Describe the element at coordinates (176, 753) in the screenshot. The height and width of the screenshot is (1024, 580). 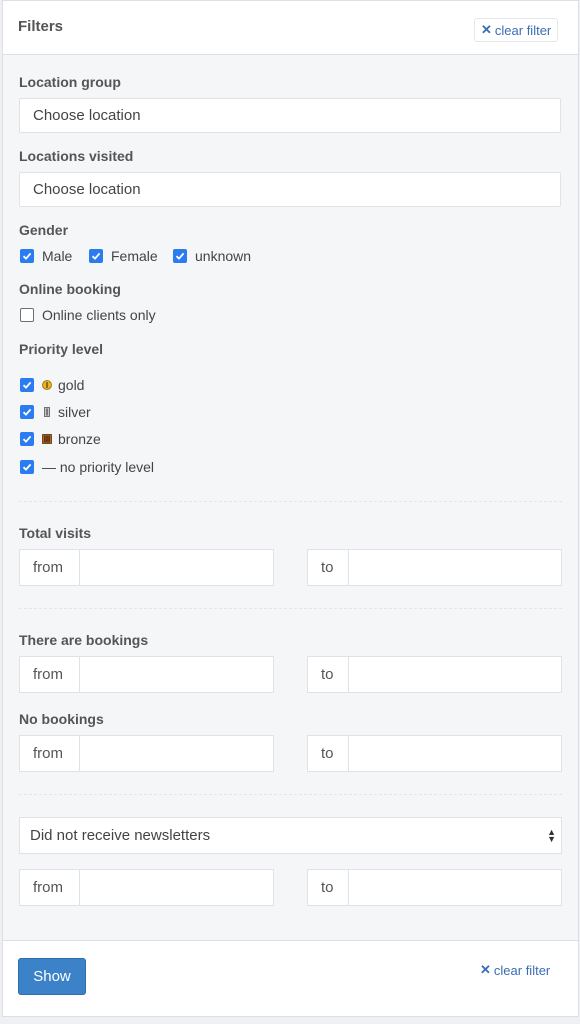
I see `no-bookings-from-input` at that location.